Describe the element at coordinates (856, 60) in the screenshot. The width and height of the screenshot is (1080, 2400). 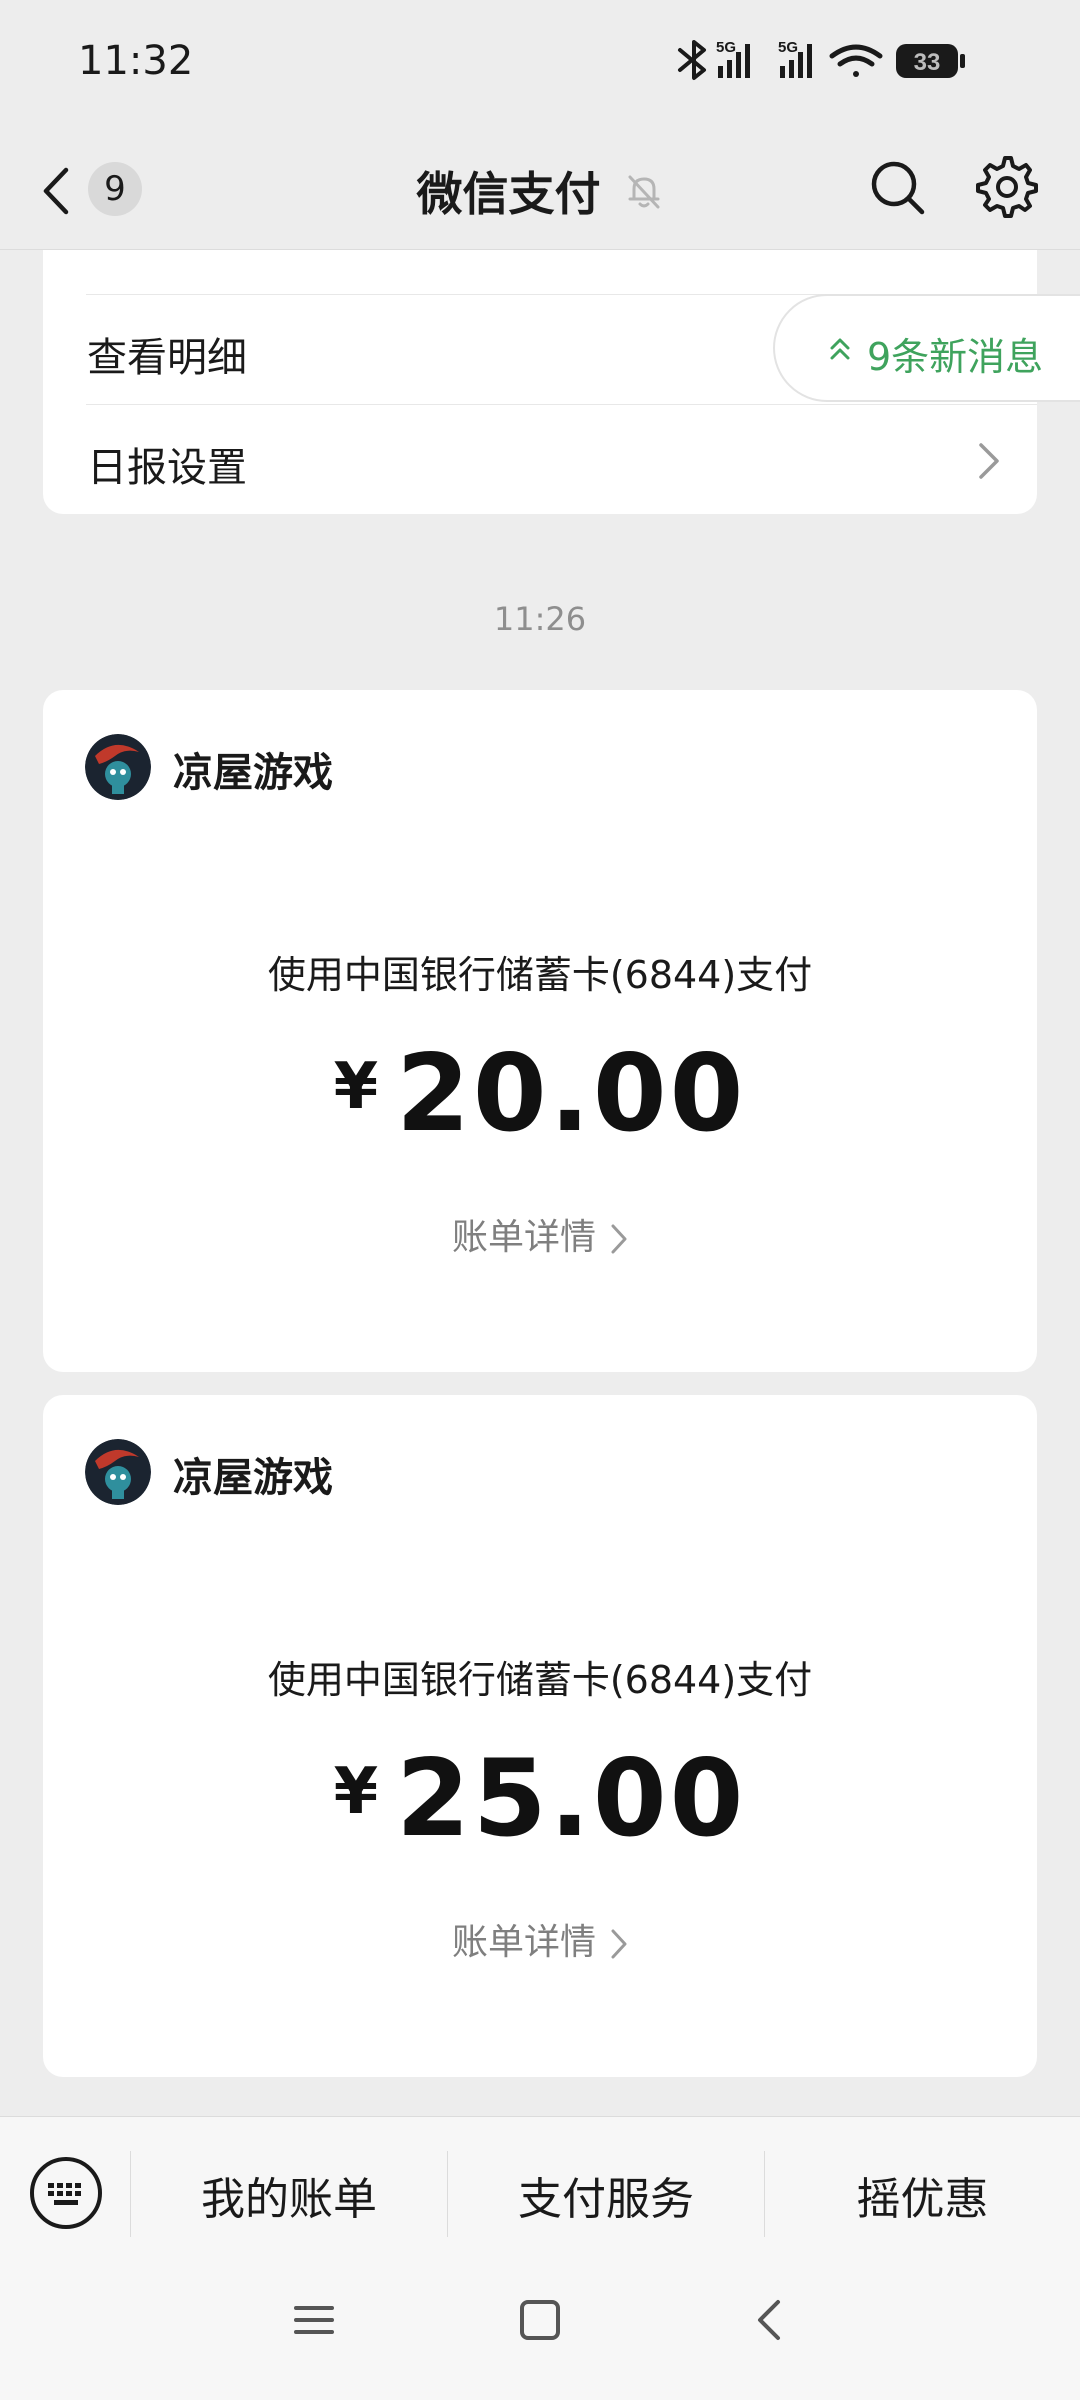
I see `wifi-icon` at that location.